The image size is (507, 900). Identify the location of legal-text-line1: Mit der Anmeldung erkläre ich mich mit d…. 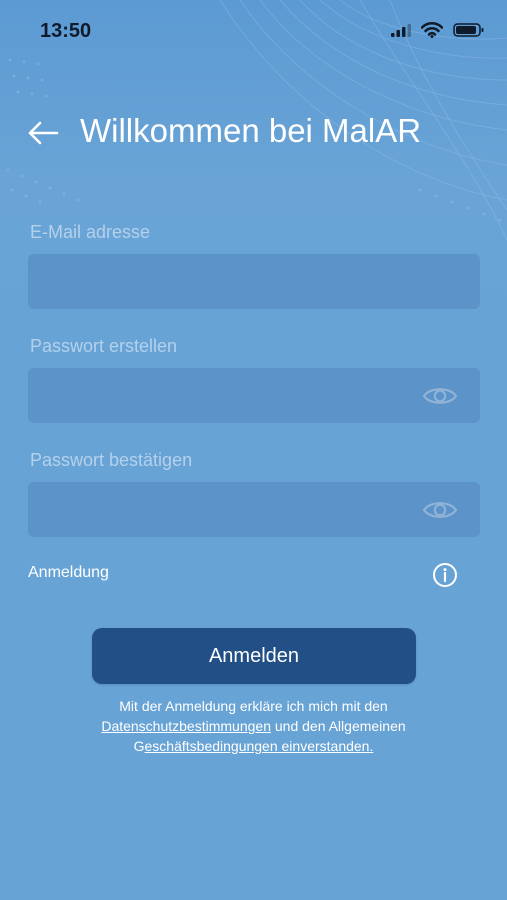
(253, 706).